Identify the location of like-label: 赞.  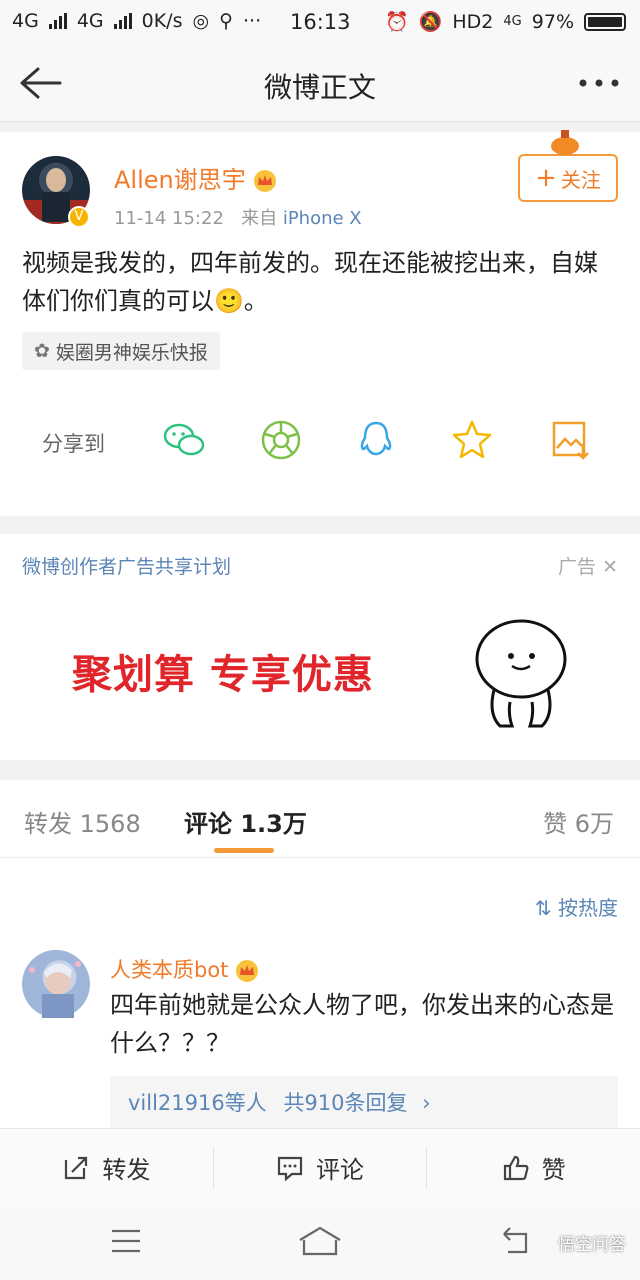
(553, 1170).